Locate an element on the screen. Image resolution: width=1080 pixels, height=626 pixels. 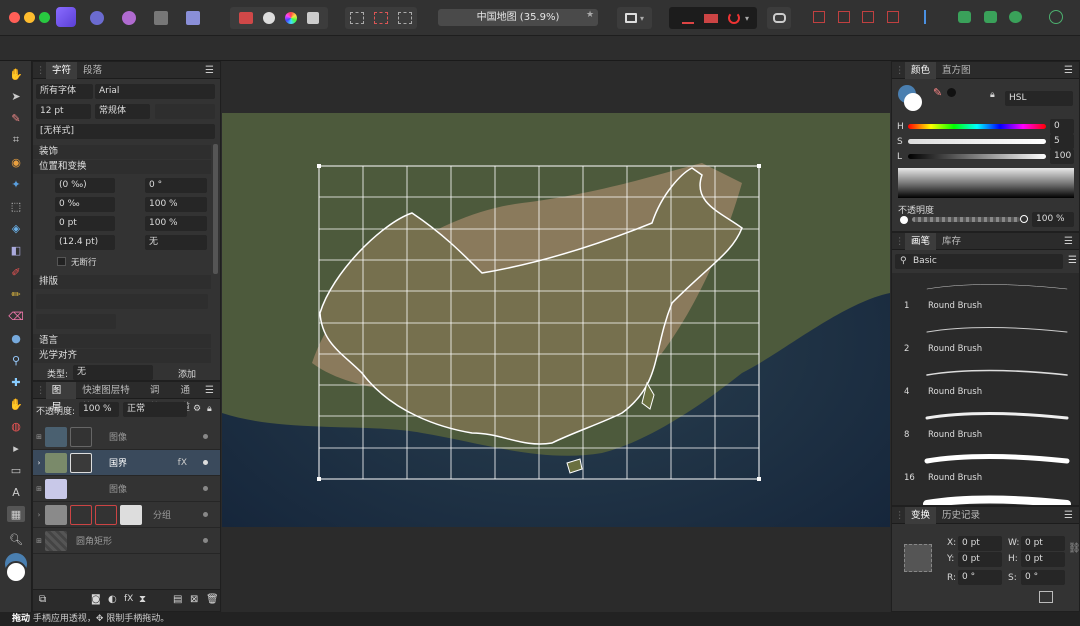
tab-histogram: 直方图 is located at coordinates (956, 70).